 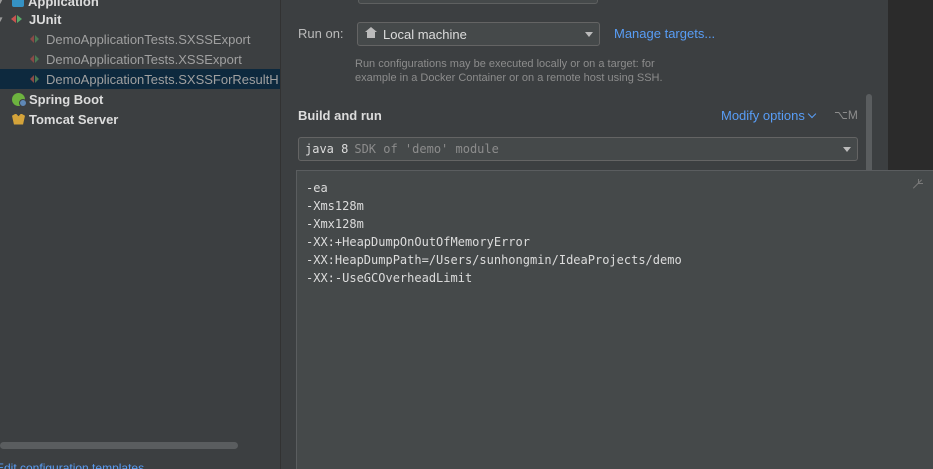 What do you see at coordinates (19, 99) in the screenshot?
I see `spring-boot-icon` at bounding box center [19, 99].